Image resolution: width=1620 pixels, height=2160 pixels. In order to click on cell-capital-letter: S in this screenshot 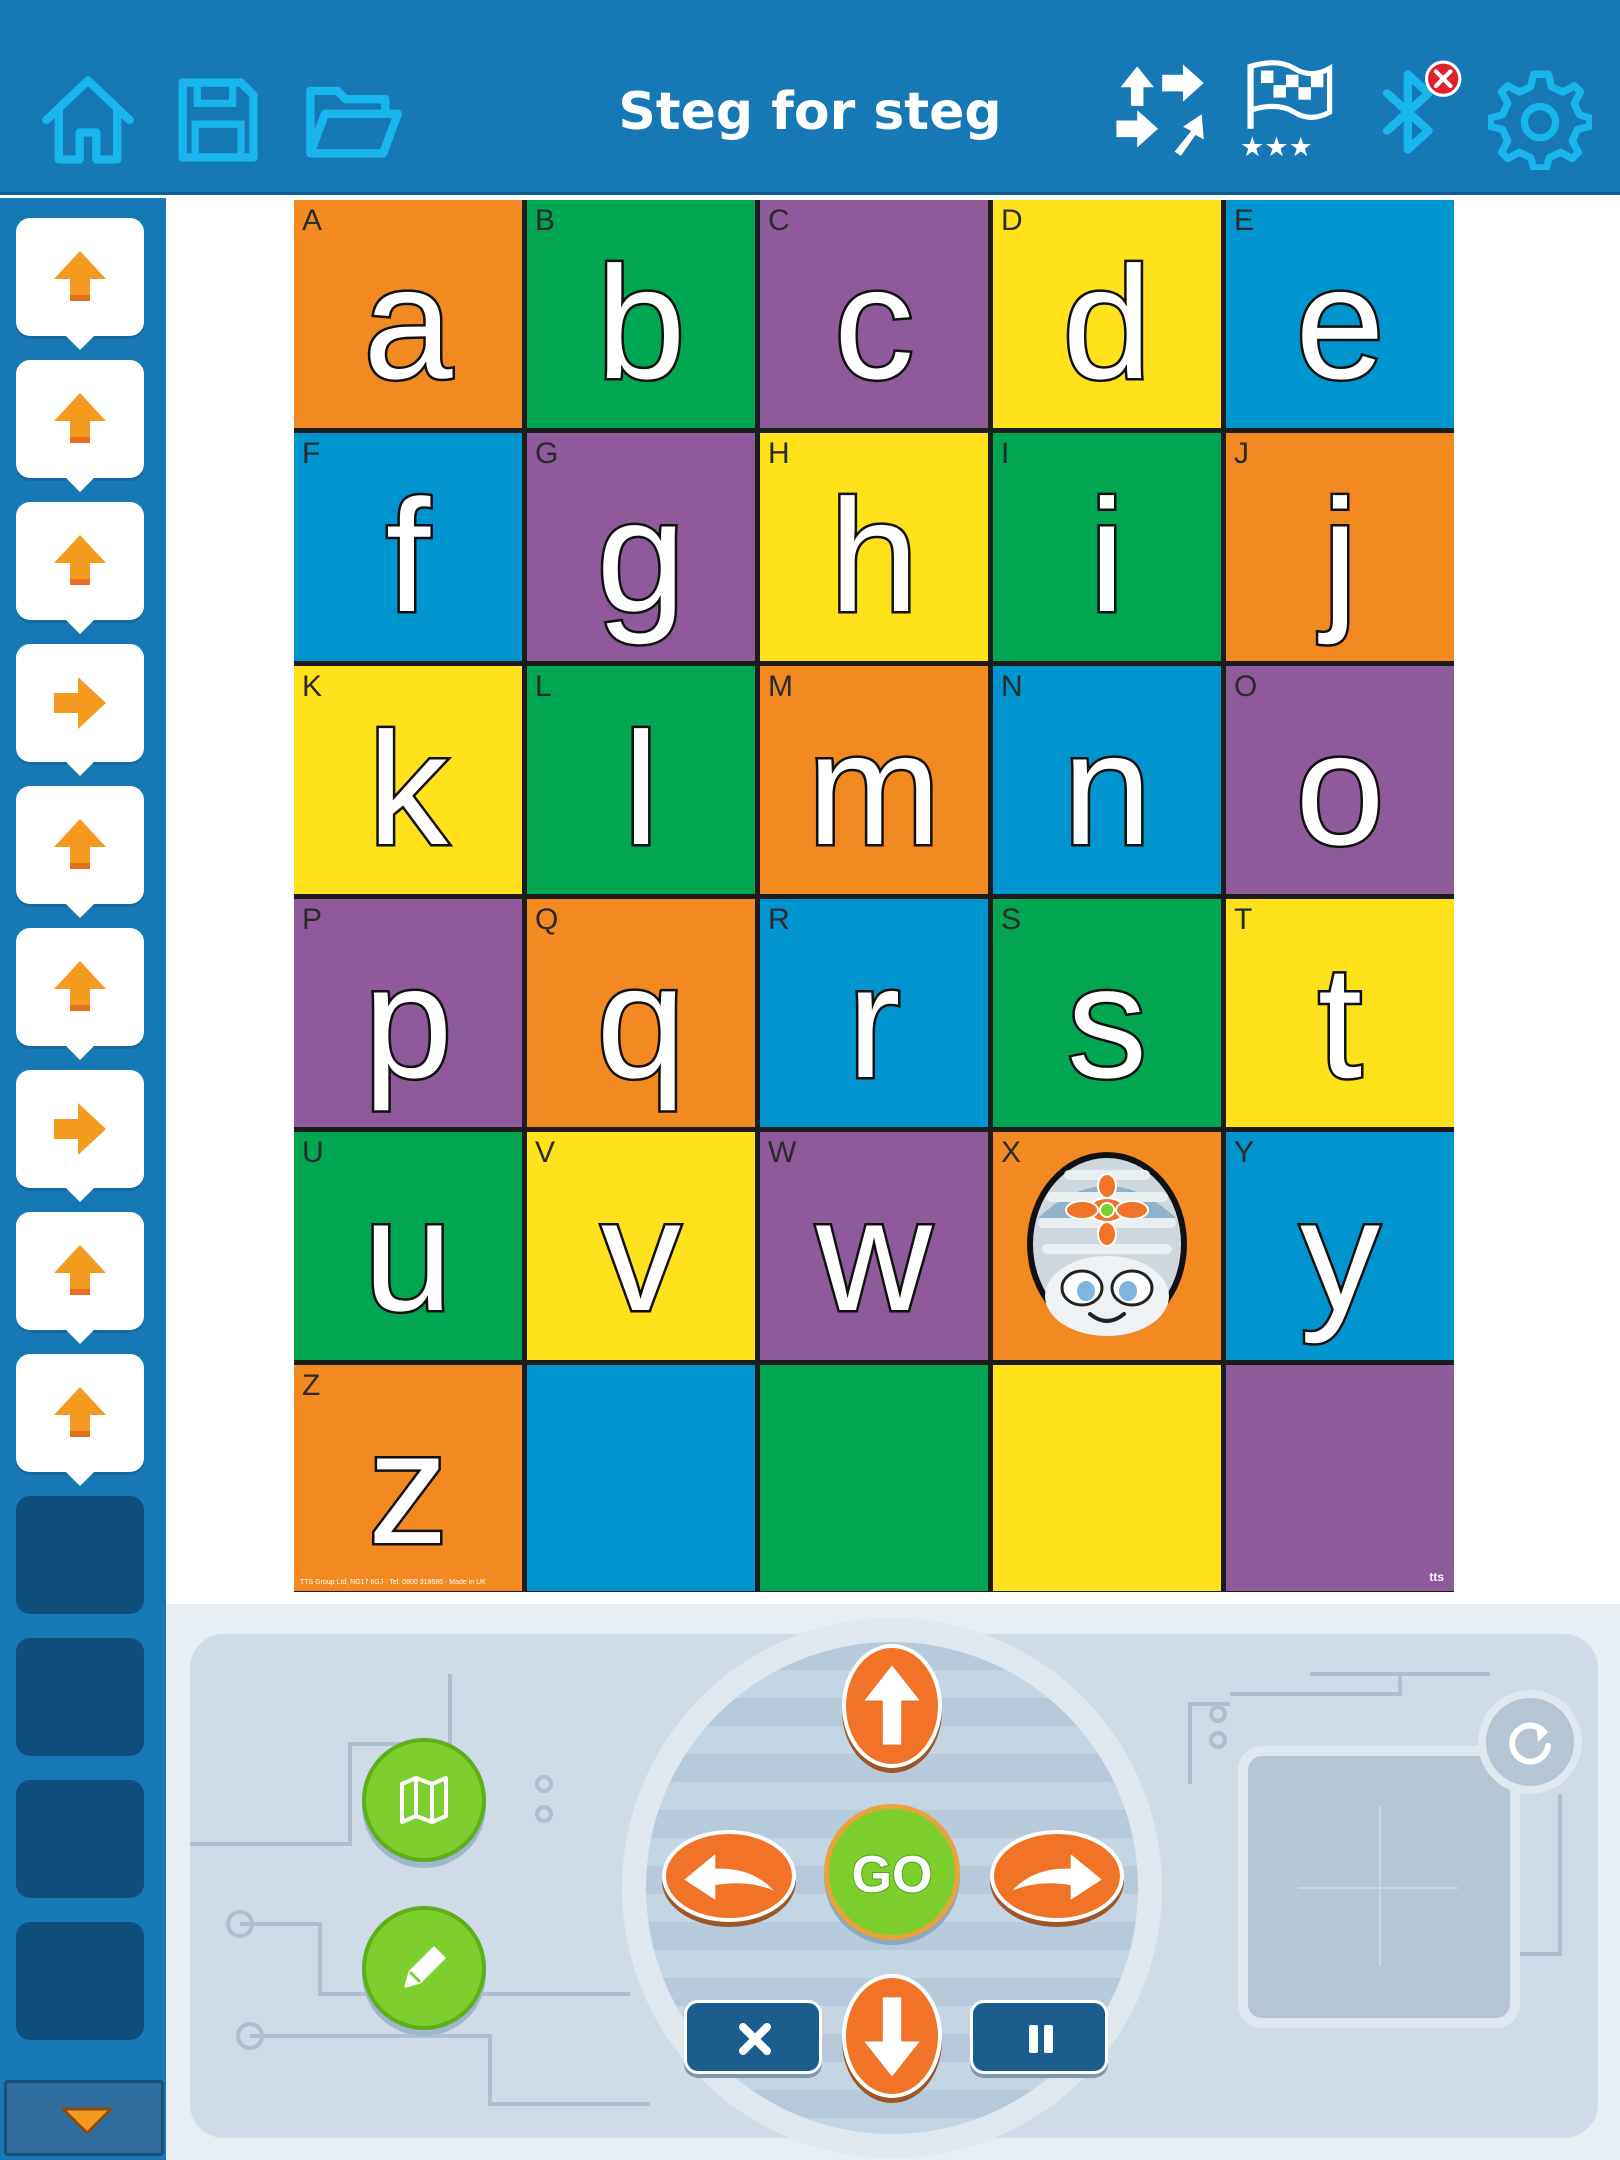, I will do `click(1011, 919)`.